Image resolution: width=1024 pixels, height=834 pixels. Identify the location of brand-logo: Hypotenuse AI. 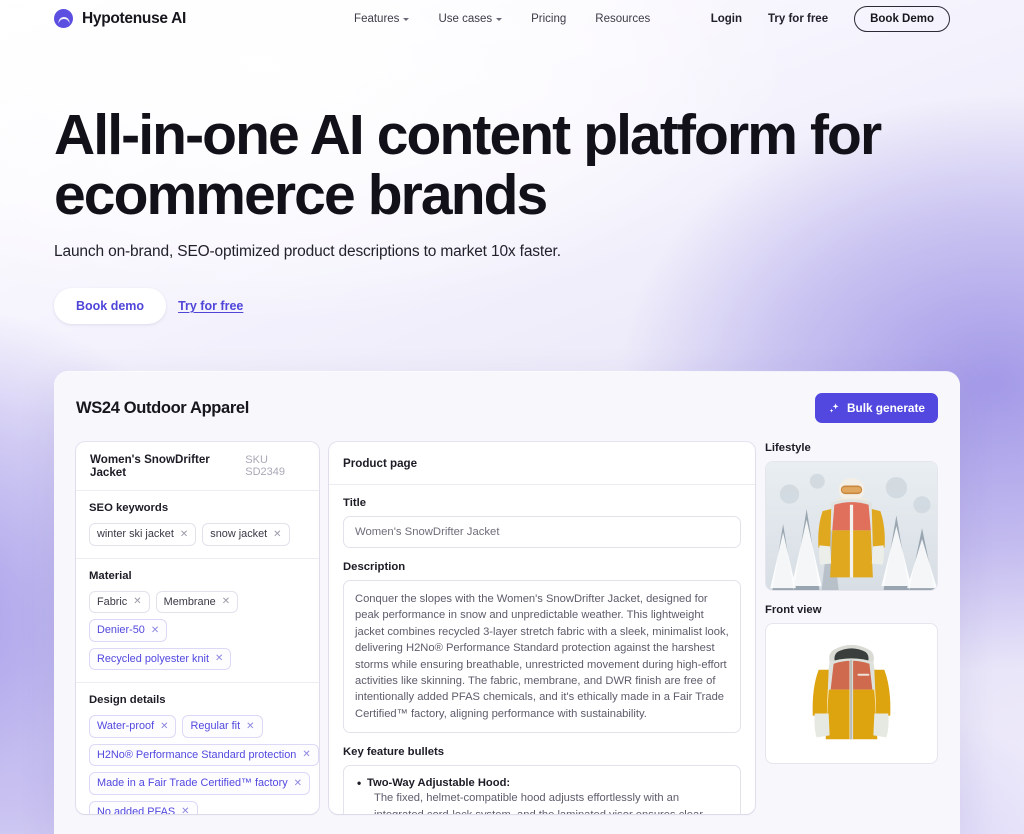
(120, 18).